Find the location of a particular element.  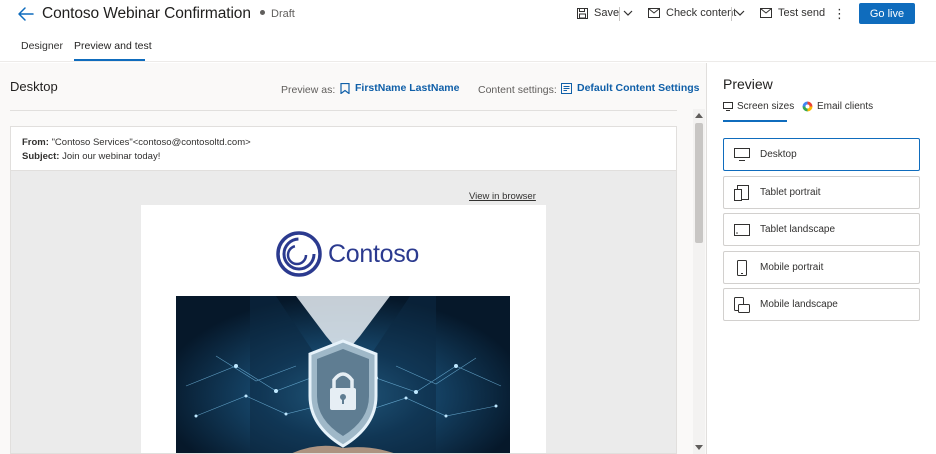

view-title: Desktop is located at coordinates (34, 86).